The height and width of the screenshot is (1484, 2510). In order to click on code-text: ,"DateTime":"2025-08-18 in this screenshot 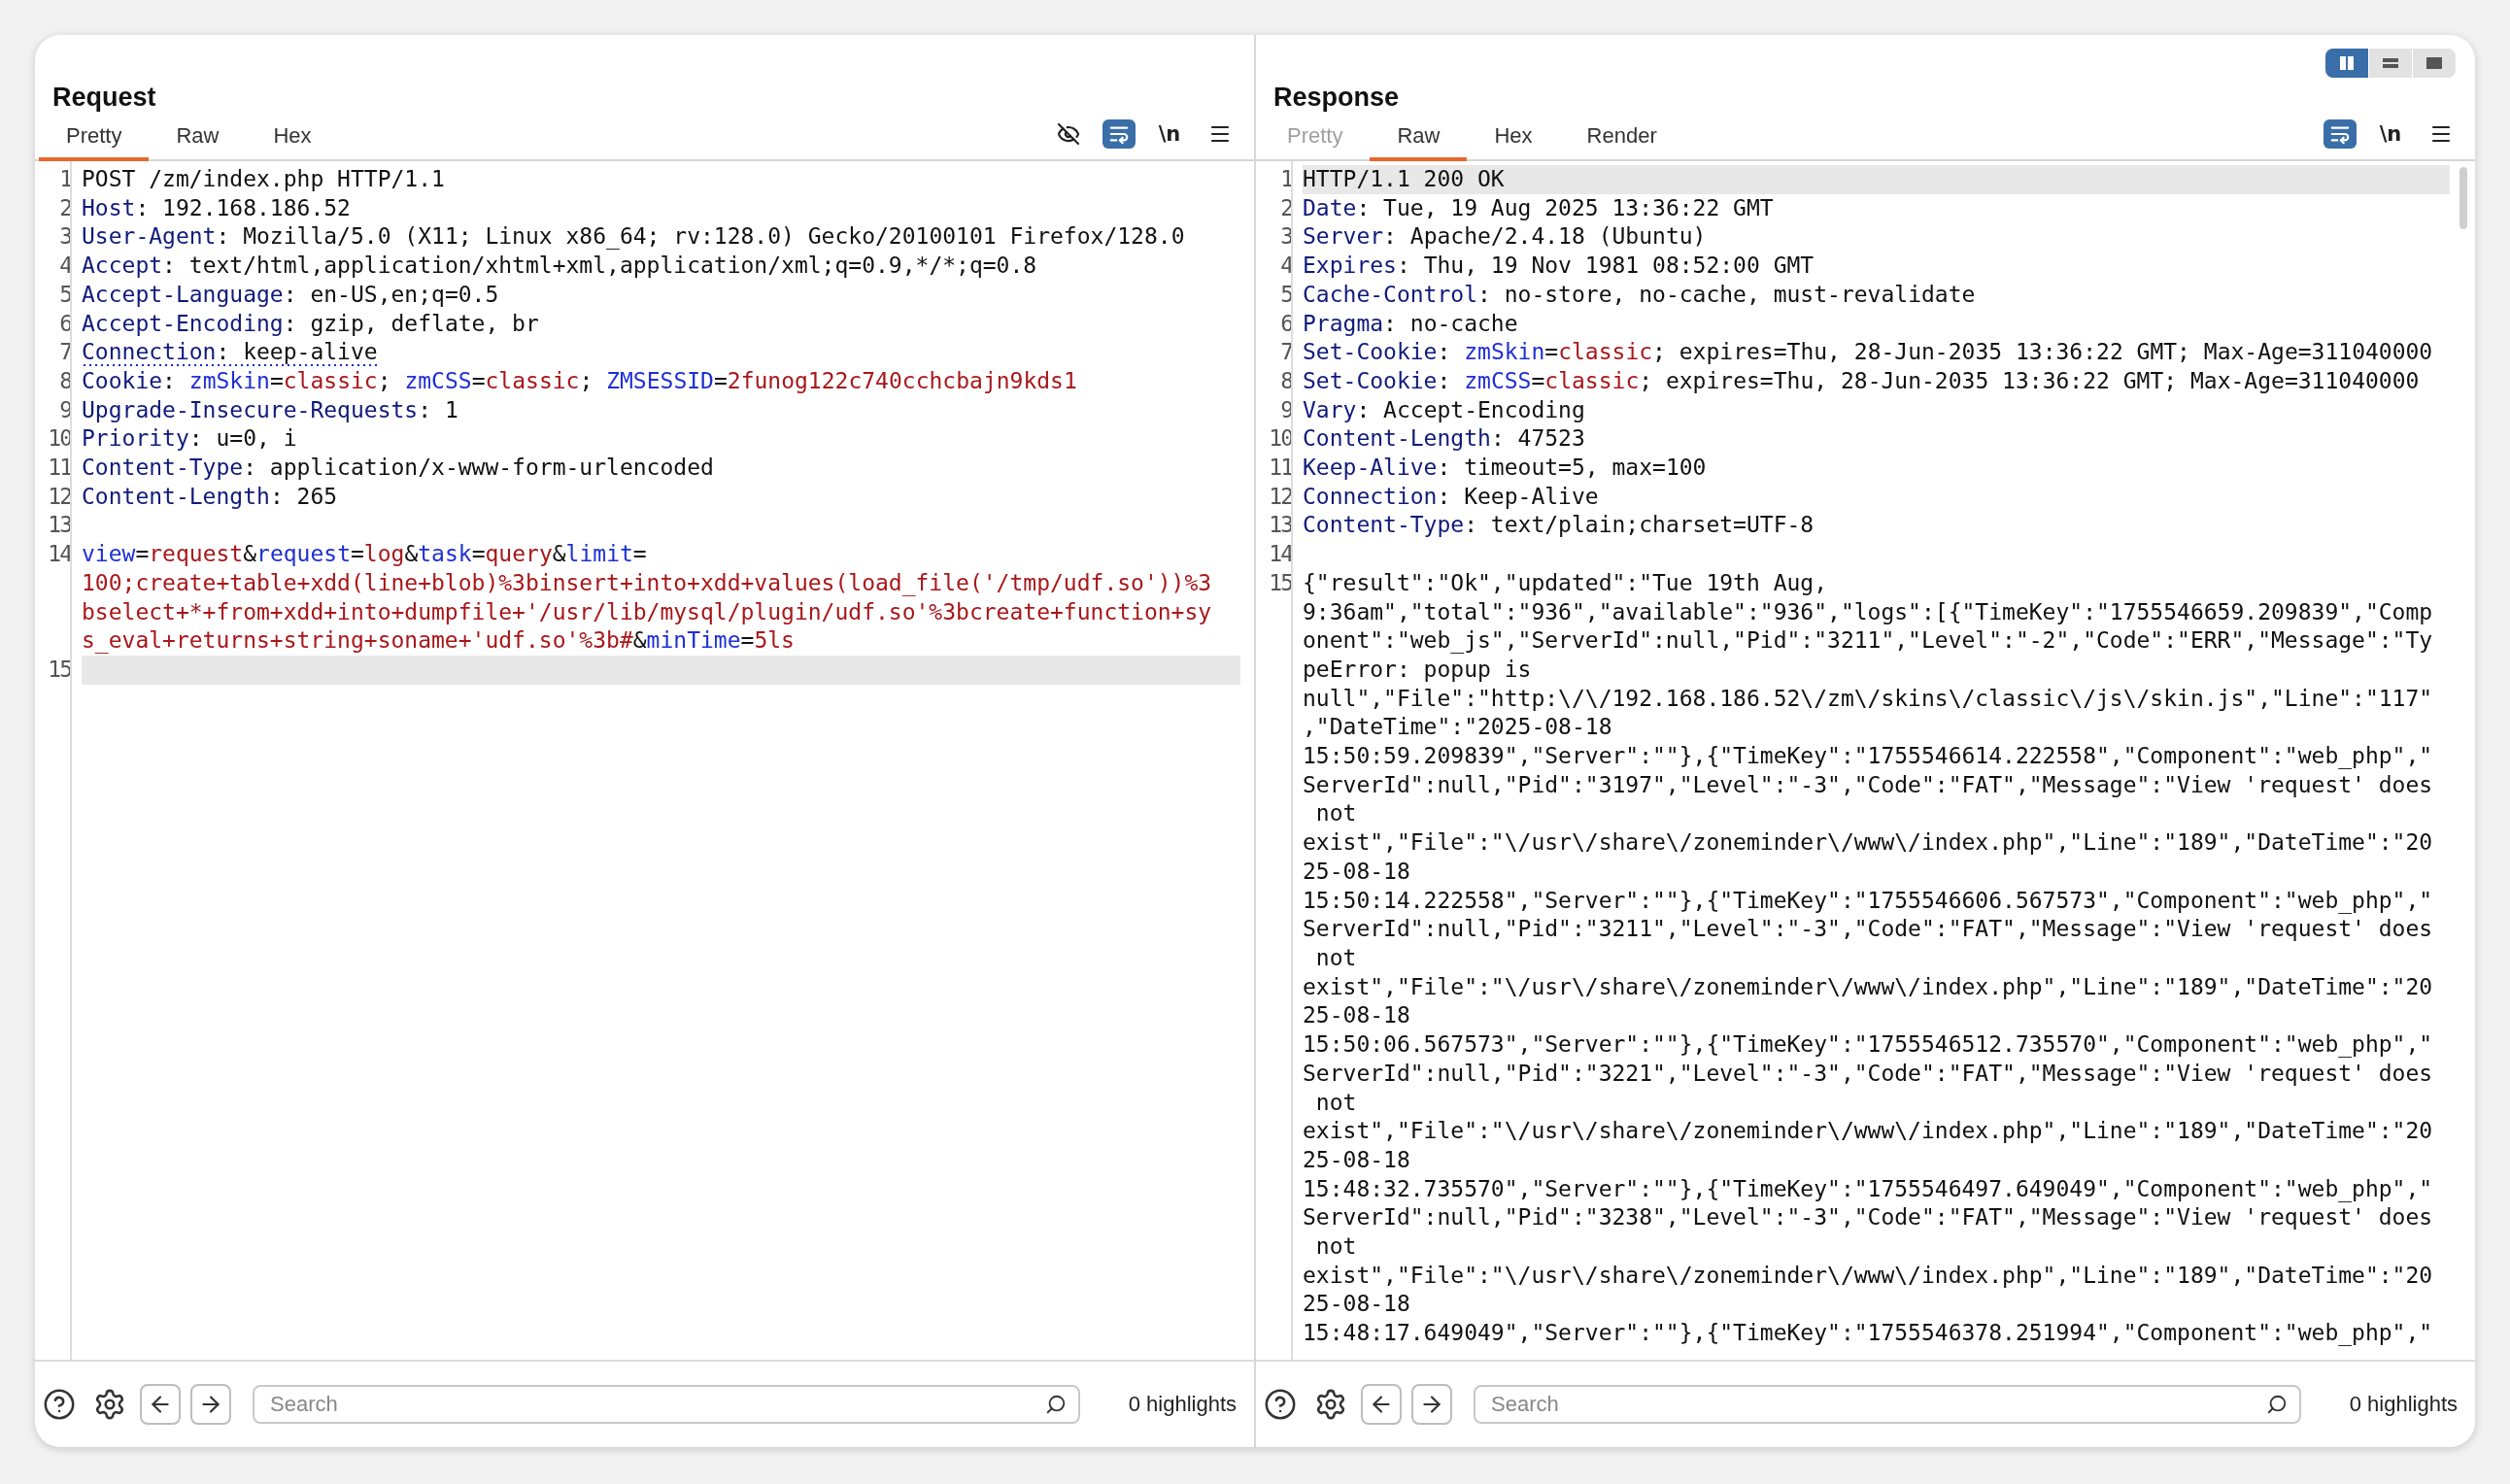, I will do `click(1458, 727)`.